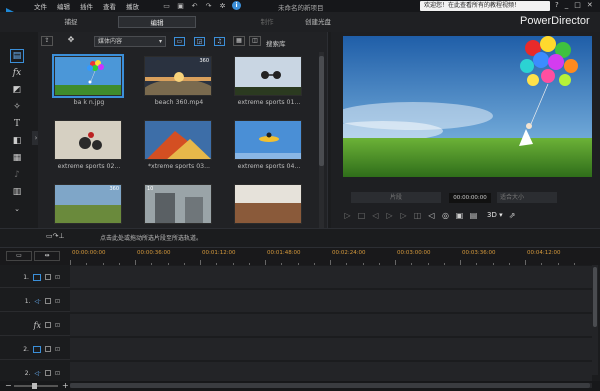 The width and height of the screenshot is (600, 391). Describe the element at coordinates (375, 215) in the screenshot. I see `previous-frame-icon: ◁` at that location.